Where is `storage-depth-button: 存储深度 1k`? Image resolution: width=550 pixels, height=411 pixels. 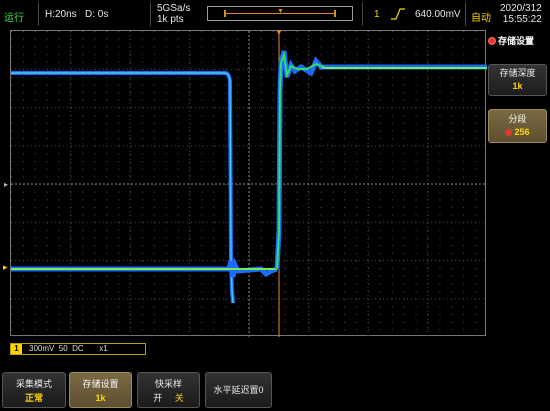
storage-depth-button: 存储深度 1k is located at coordinates (517, 80).